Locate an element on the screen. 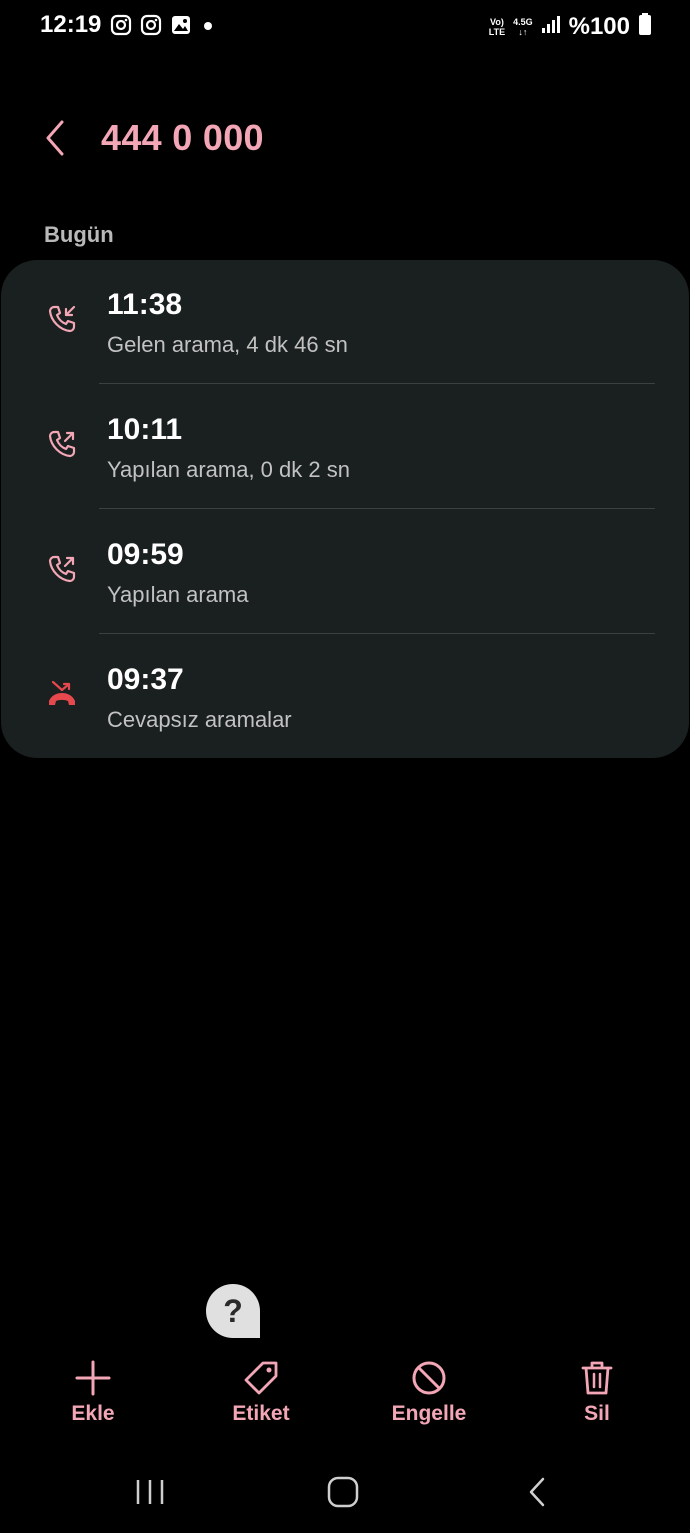  missed-call-icon is located at coordinates (62, 694).